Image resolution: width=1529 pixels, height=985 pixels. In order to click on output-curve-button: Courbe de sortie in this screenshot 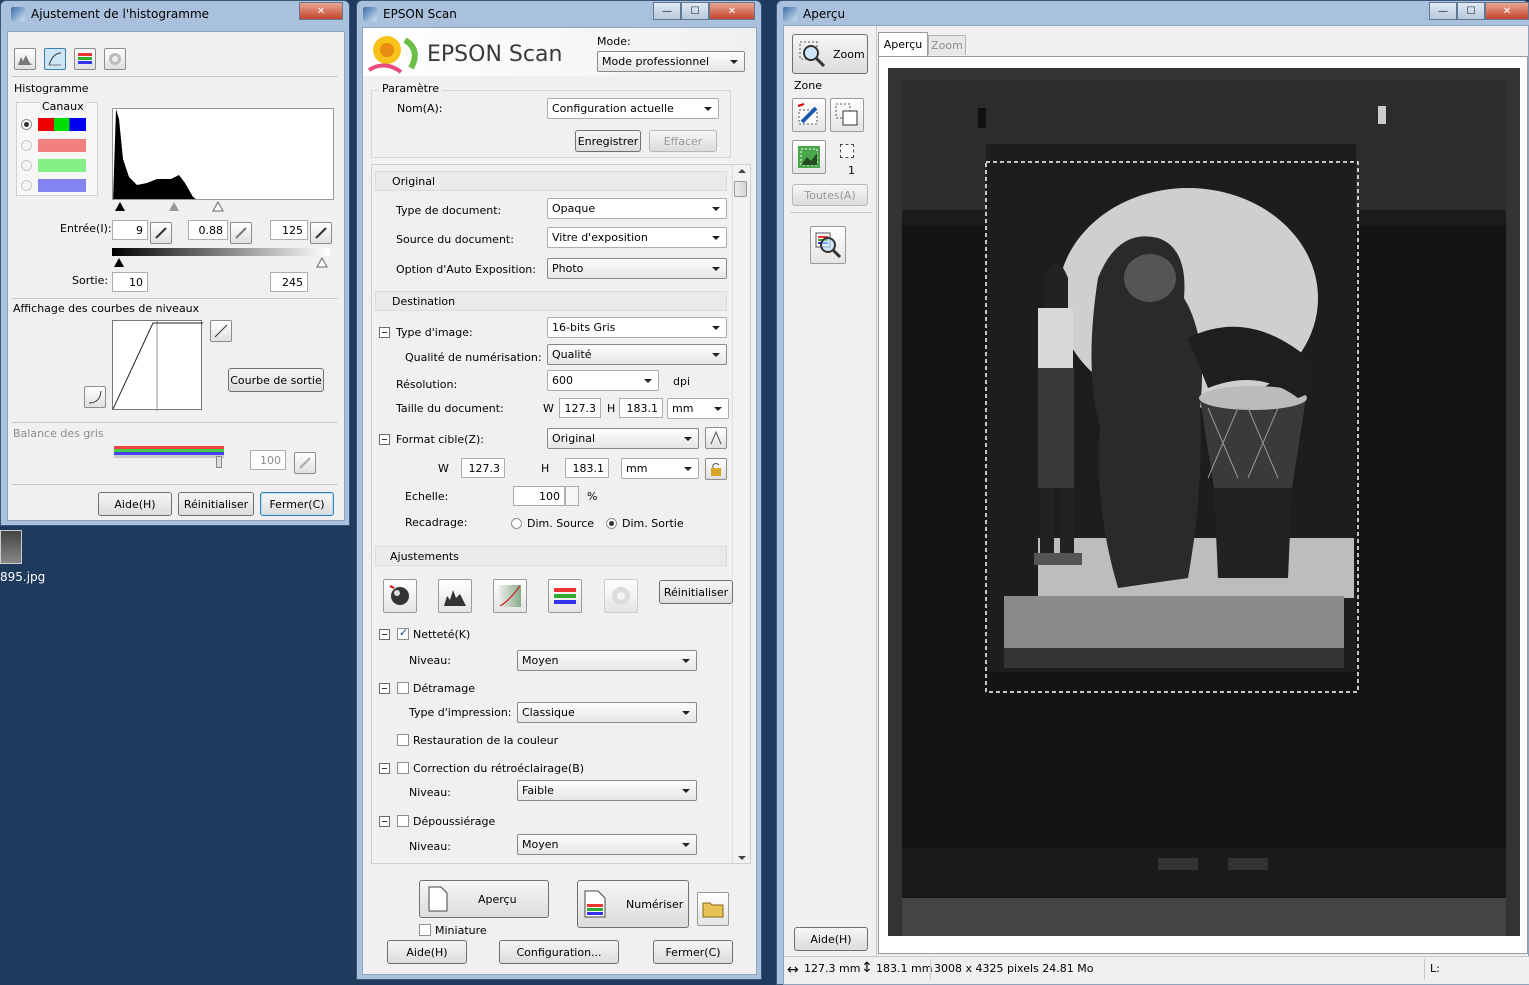, I will do `click(276, 380)`.